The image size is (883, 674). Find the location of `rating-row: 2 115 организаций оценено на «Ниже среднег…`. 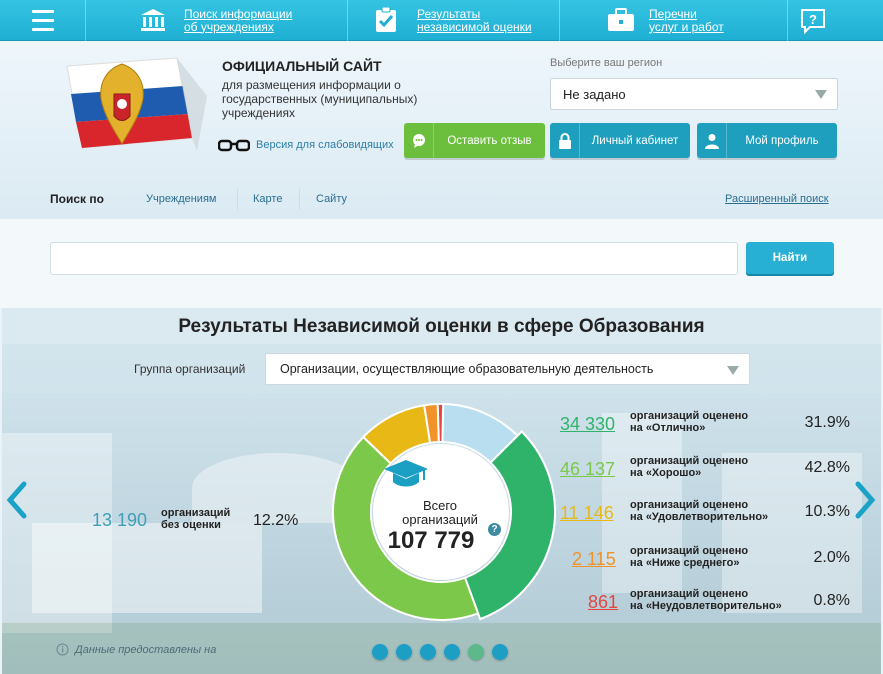

rating-row: 2 115 организаций оценено на «Ниже среднег… is located at coordinates (710, 560).